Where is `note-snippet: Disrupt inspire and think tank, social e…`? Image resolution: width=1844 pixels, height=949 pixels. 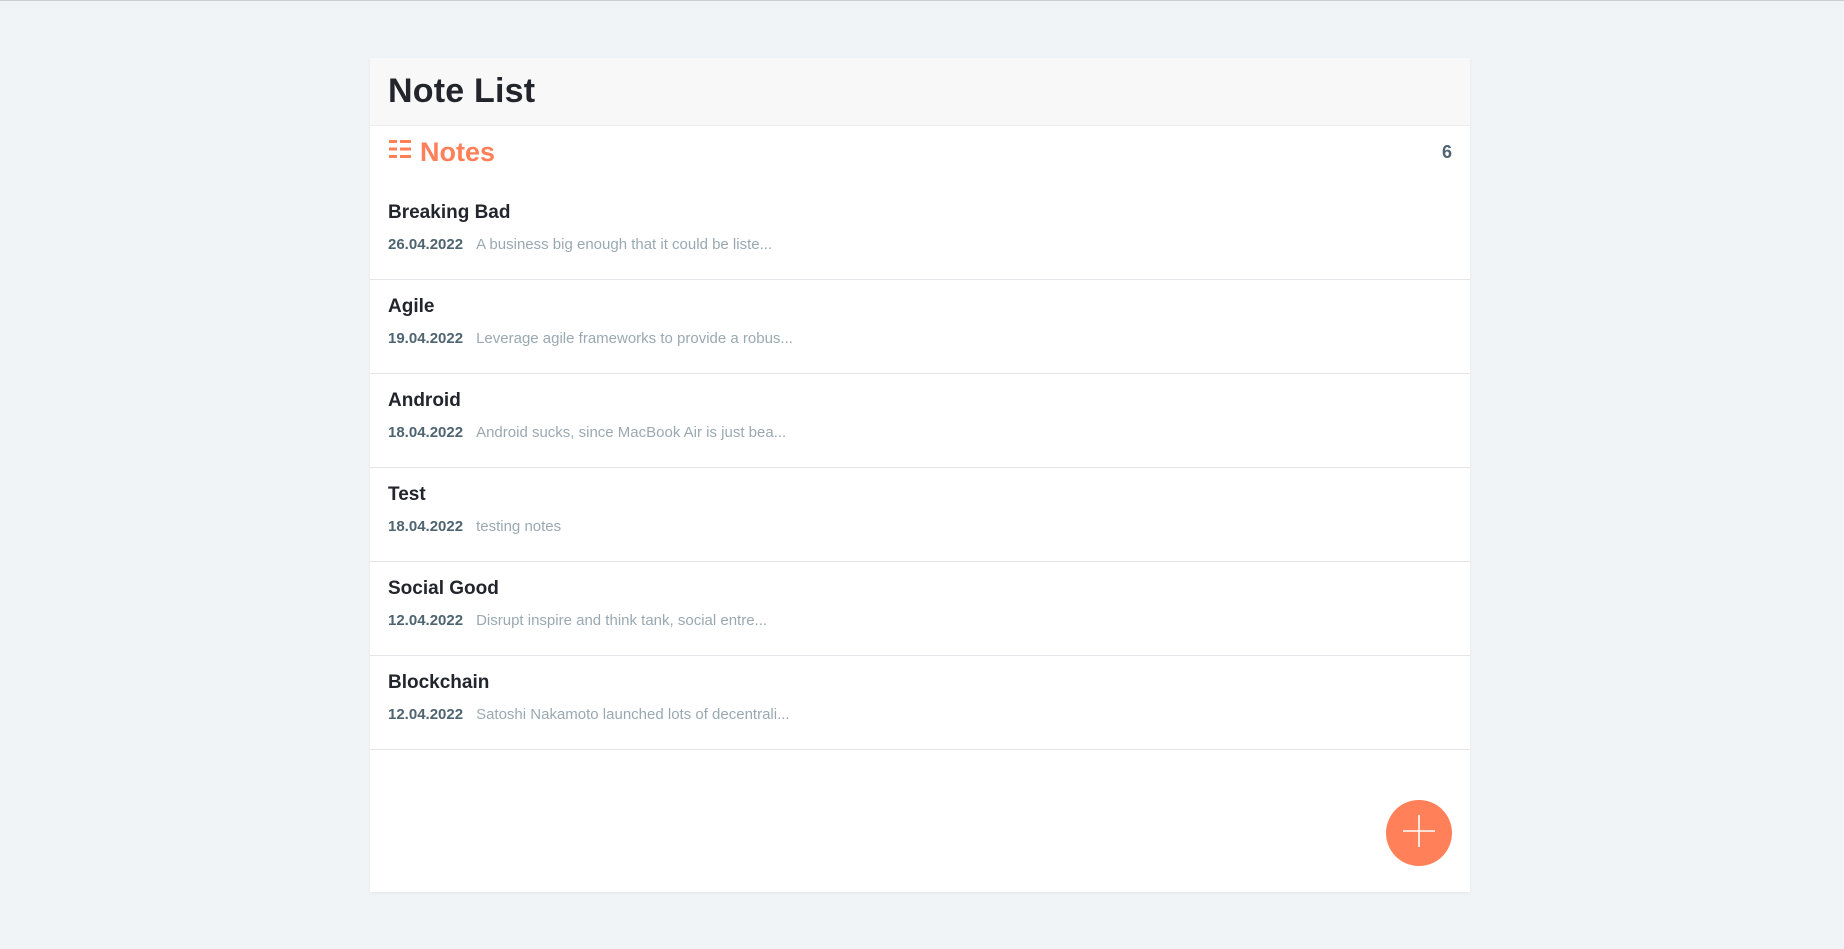 note-snippet: Disrupt inspire and think tank, social e… is located at coordinates (622, 620).